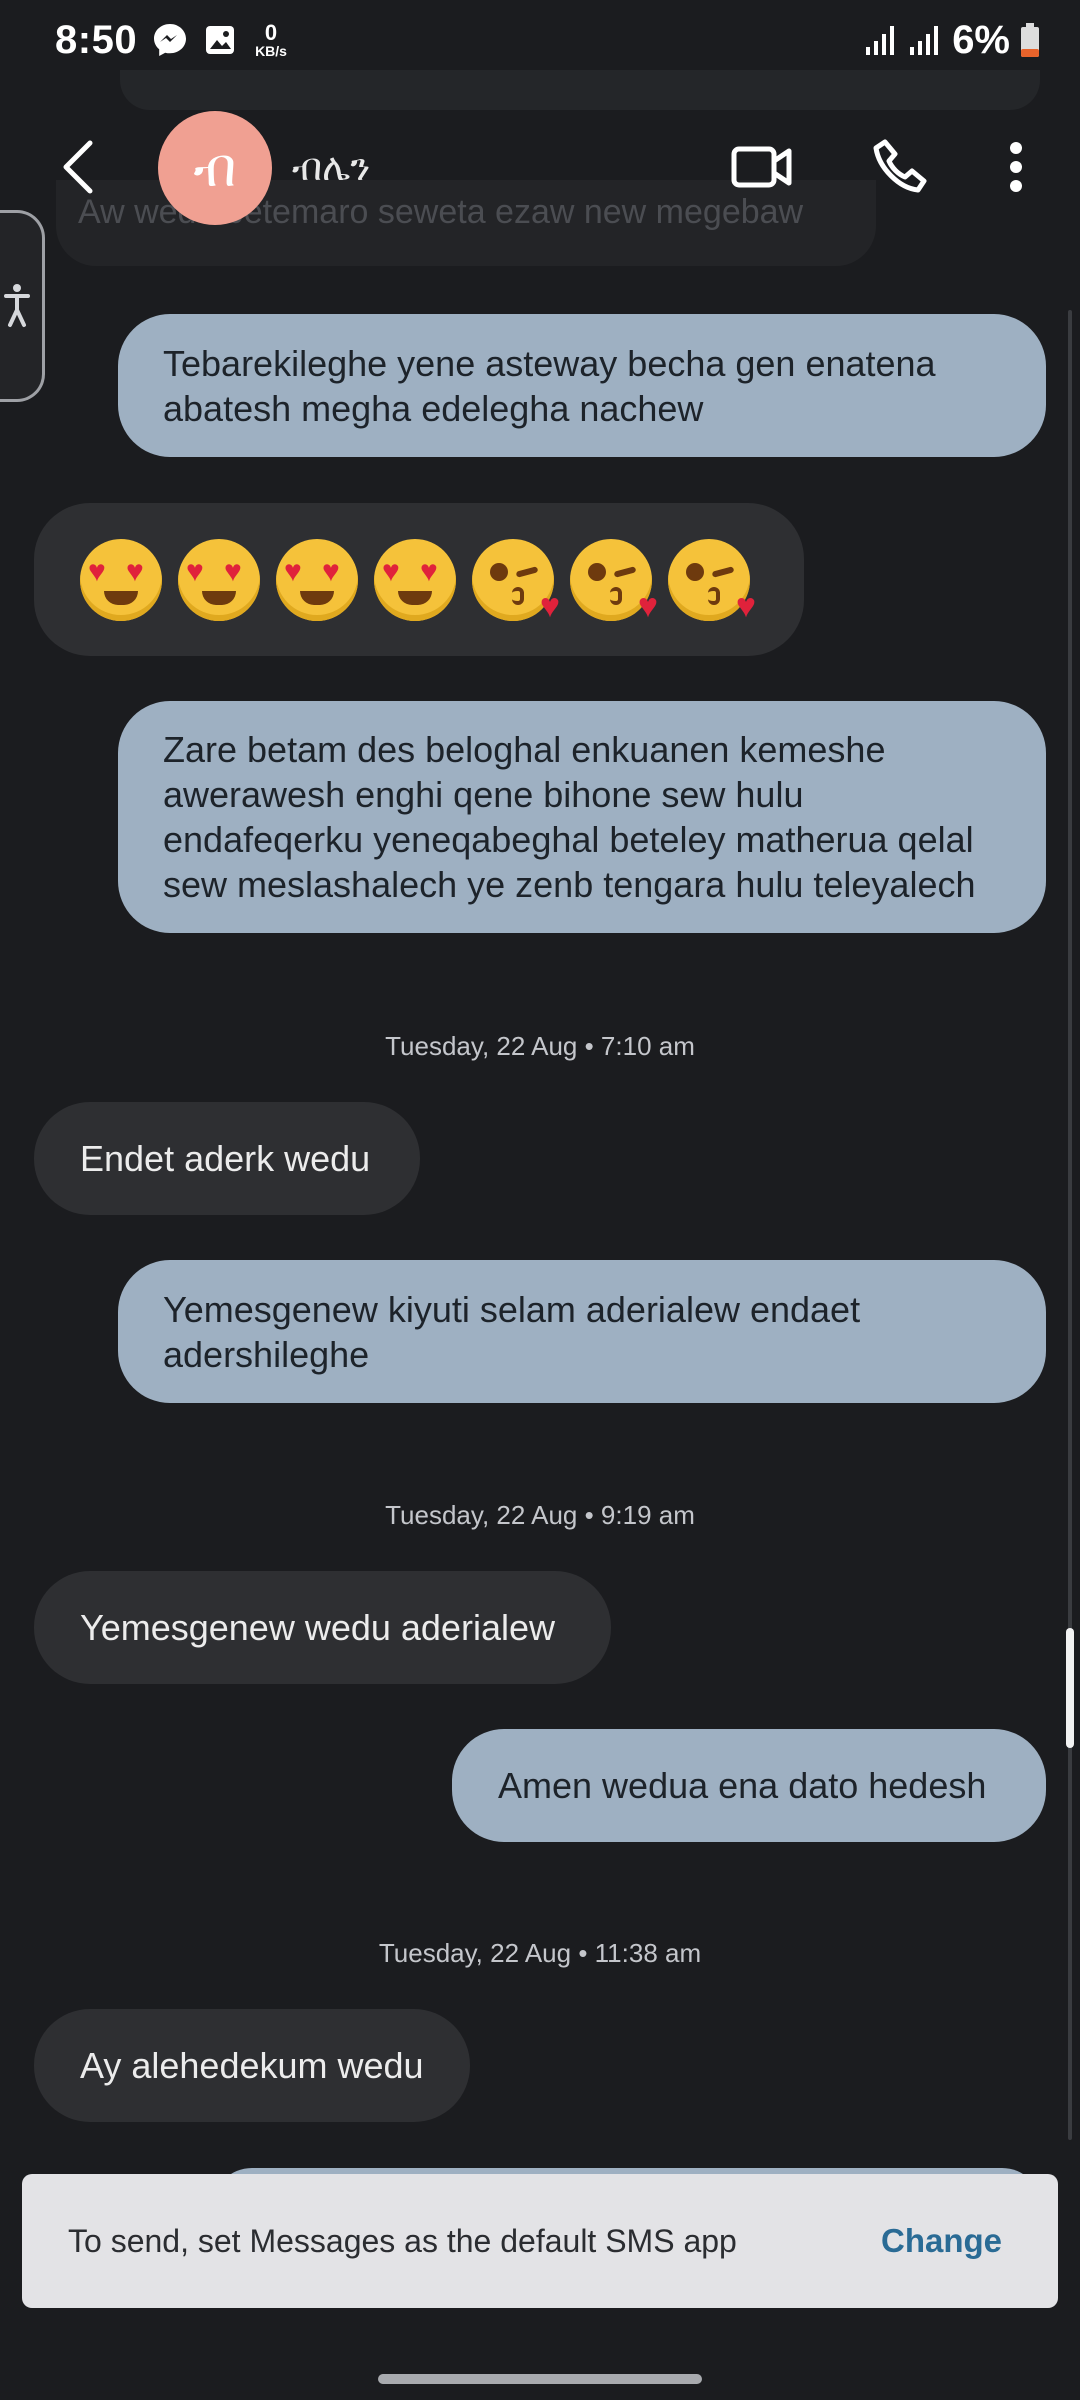 The image size is (1080, 2400). I want to click on network-speed-value: 0, so click(271, 32).